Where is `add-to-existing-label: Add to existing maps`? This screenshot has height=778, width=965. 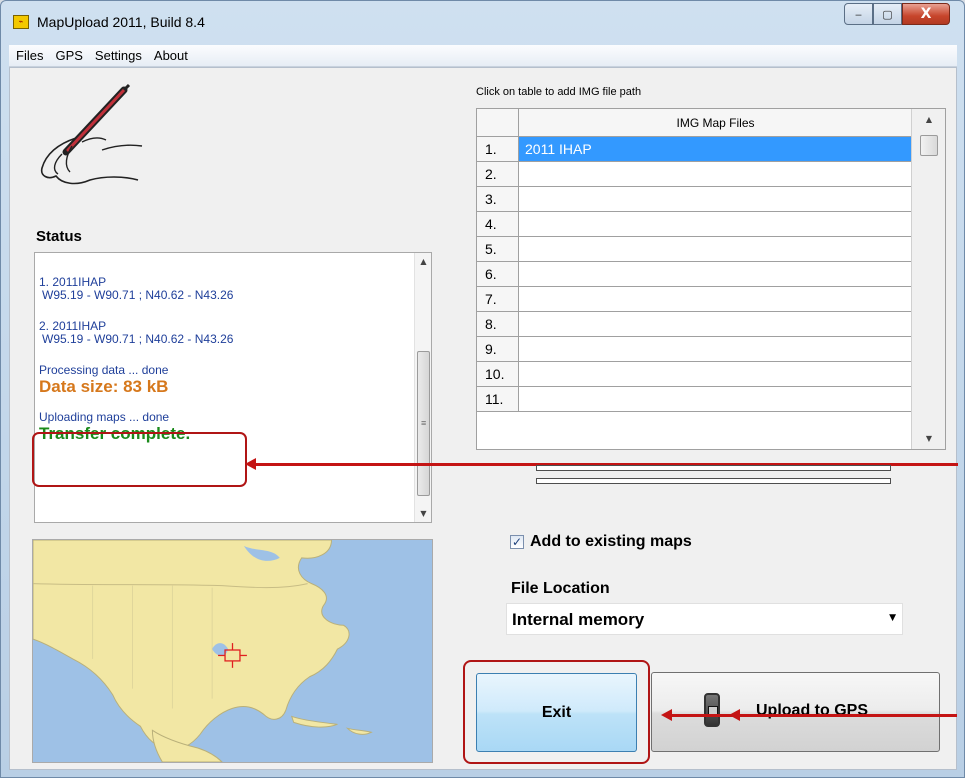 add-to-existing-label: Add to existing maps is located at coordinates (611, 542).